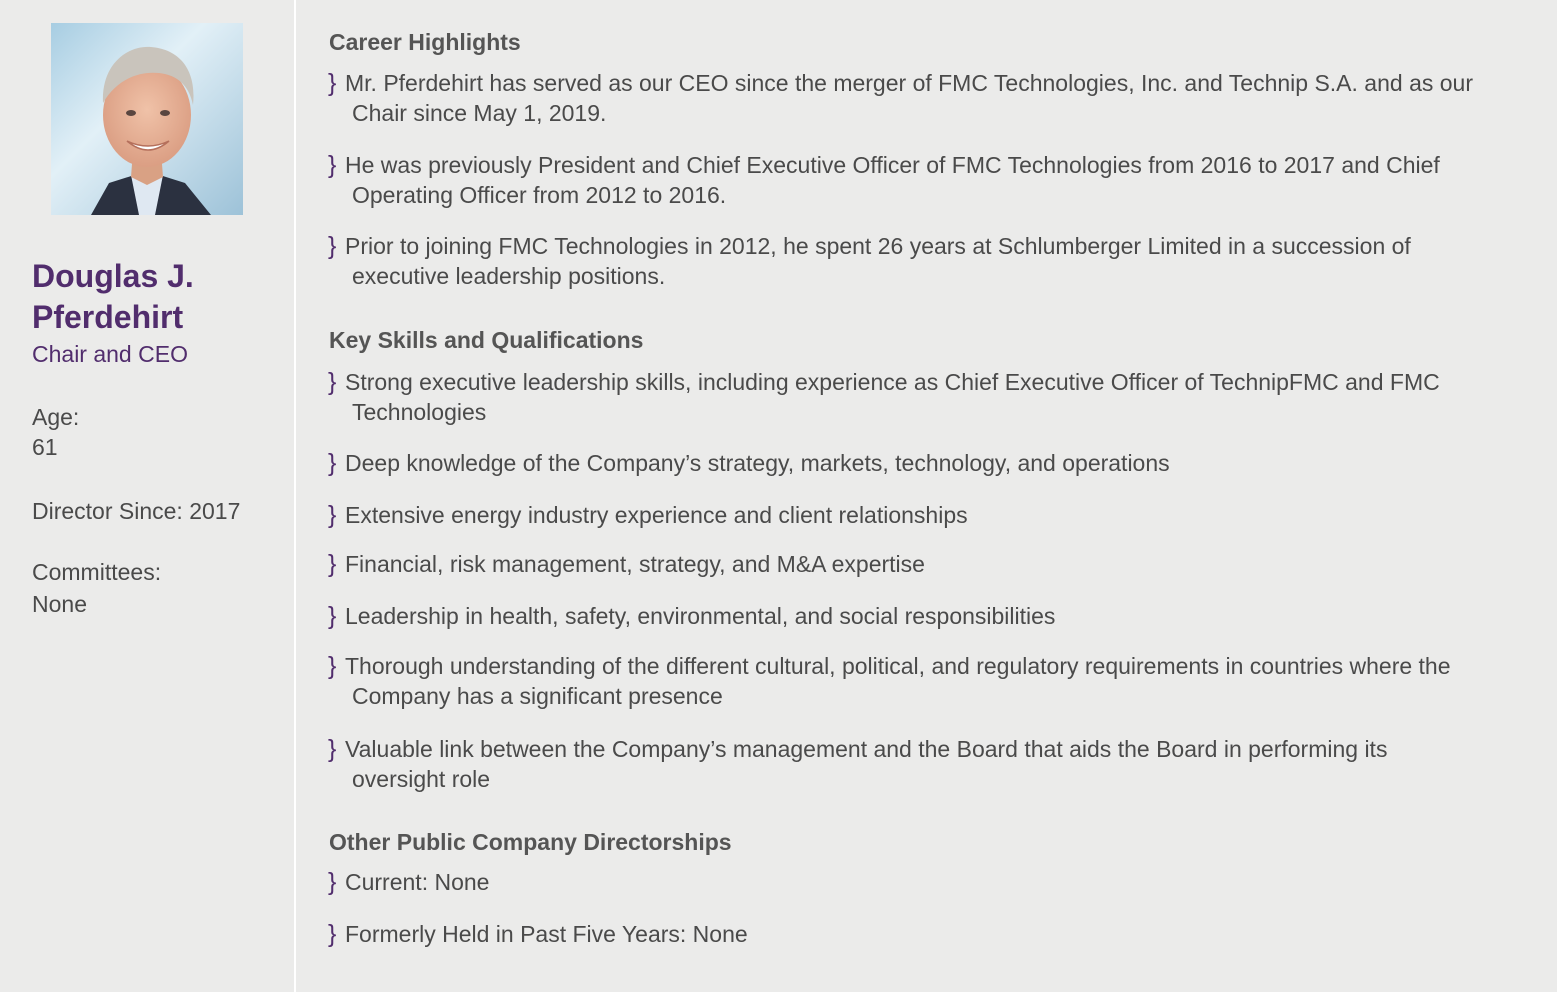  Describe the element at coordinates (509, 276) in the screenshot. I see `career-item-text-cont: executive leadership positions.` at that location.